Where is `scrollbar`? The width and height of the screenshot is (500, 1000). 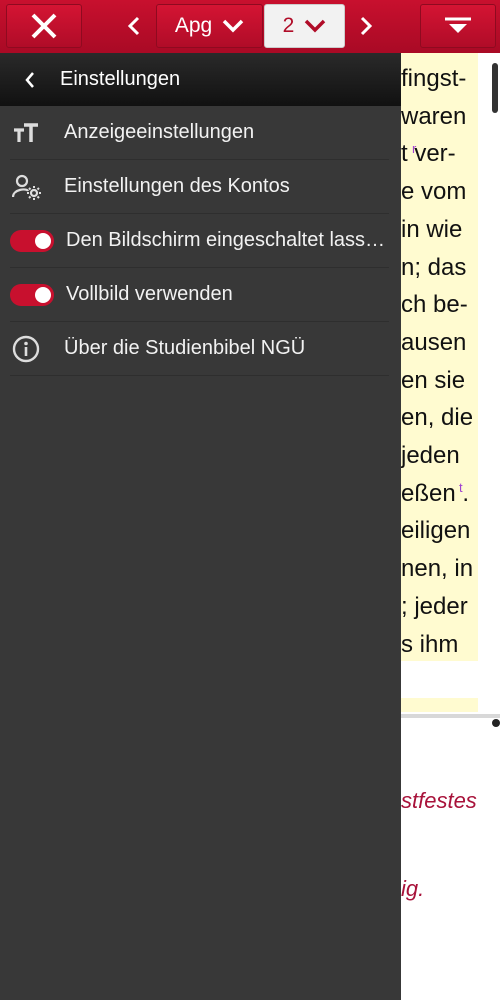 scrollbar is located at coordinates (495, 88).